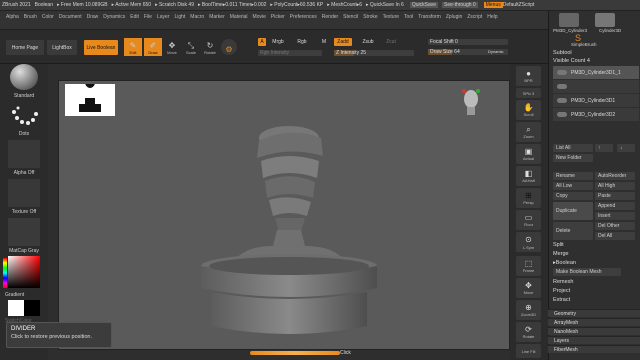  Describe the element at coordinates (460, 5) in the screenshot. I see `seethrough-slider: See-through 0` at that location.